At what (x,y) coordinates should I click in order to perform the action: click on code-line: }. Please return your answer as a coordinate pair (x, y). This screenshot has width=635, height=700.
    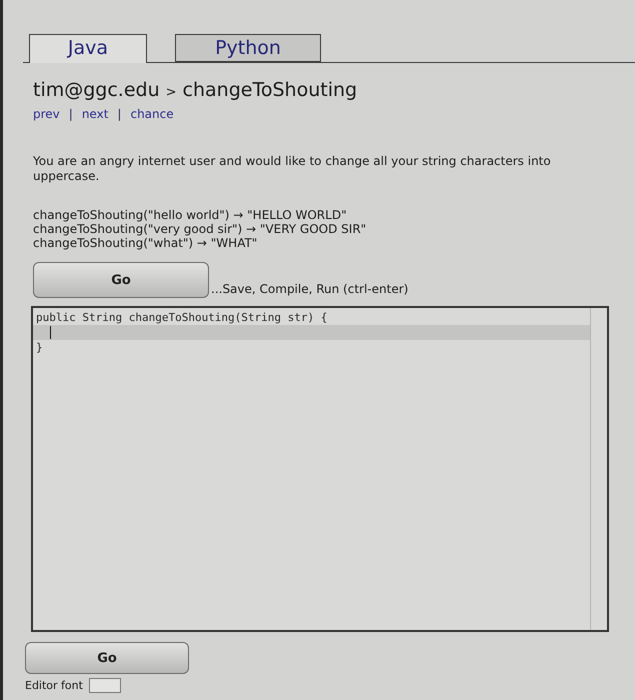
    Looking at the image, I should click on (39, 347).